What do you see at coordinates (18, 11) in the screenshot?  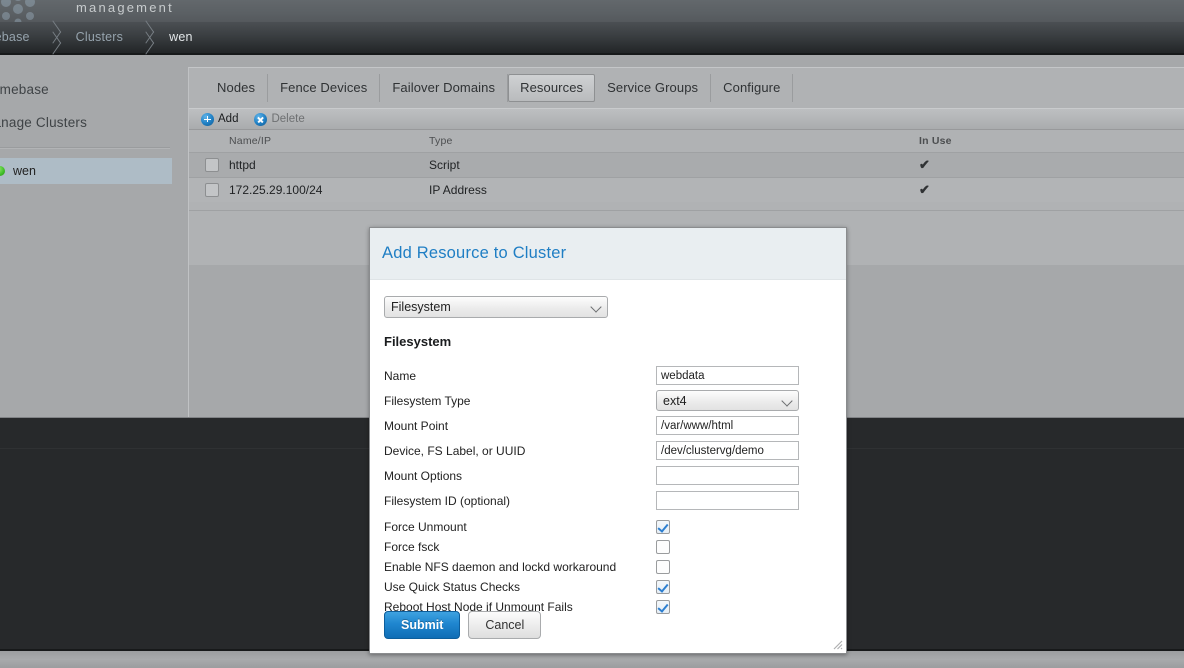 I see `hexagon-cluster-logo` at bounding box center [18, 11].